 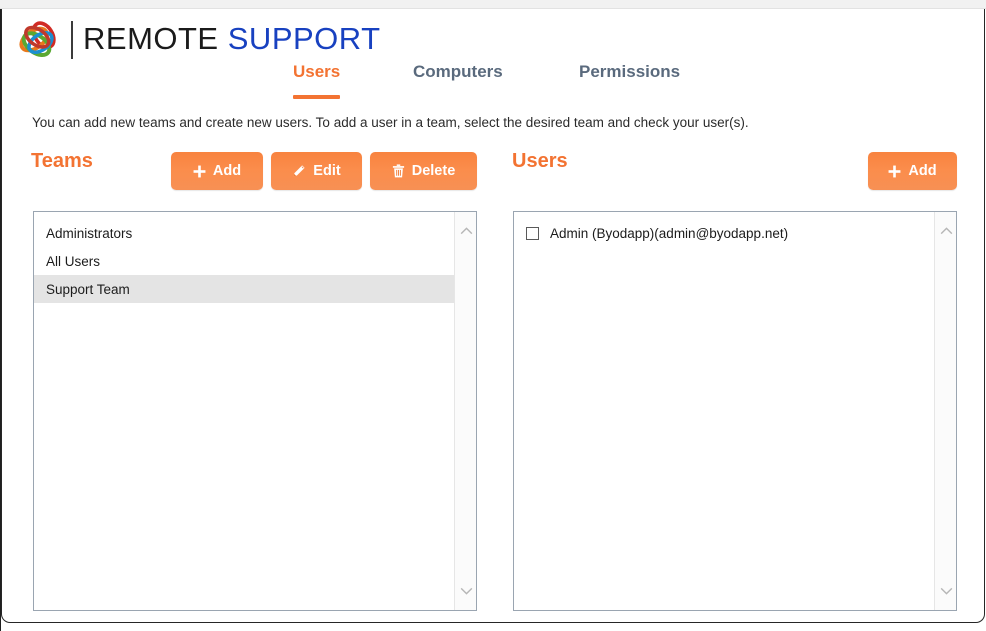 I want to click on app-title: REMOTE SUPPORT, so click(x=232, y=39).